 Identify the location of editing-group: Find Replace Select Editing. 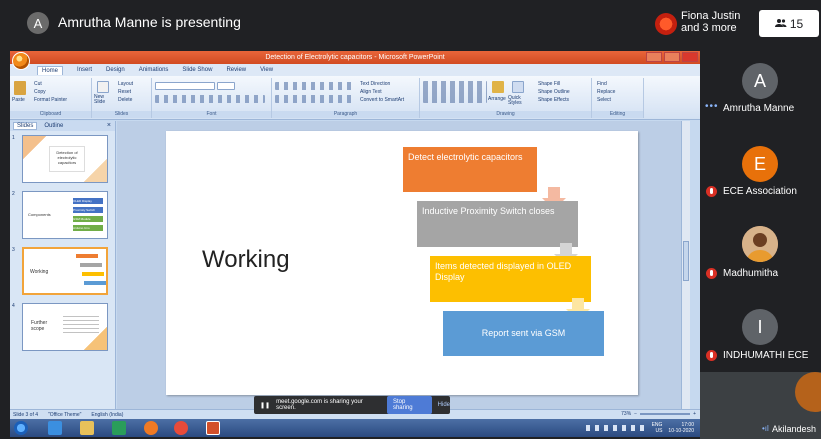
(618, 98).